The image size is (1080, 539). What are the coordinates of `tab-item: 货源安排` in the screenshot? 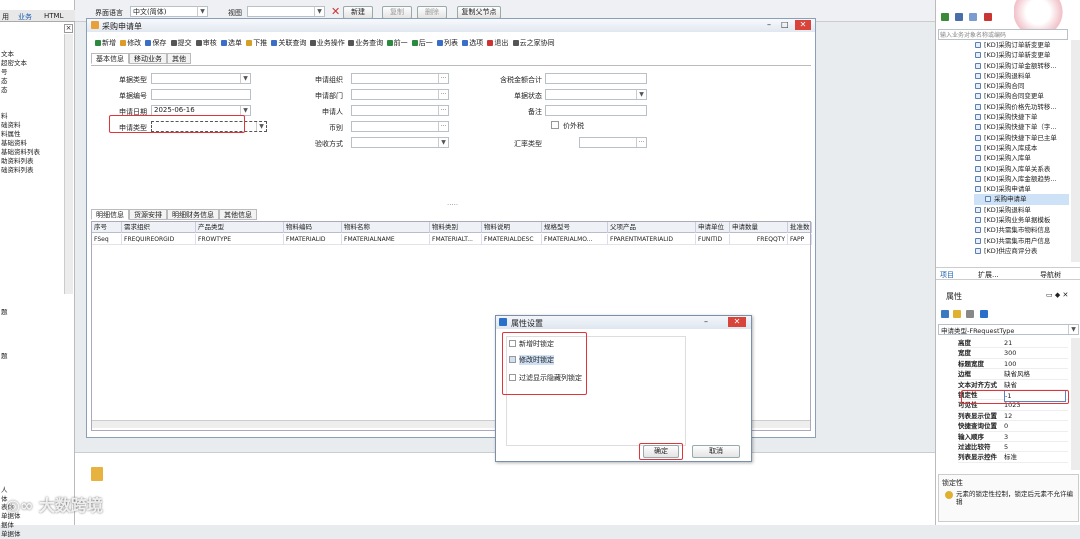 It's located at (148, 214).